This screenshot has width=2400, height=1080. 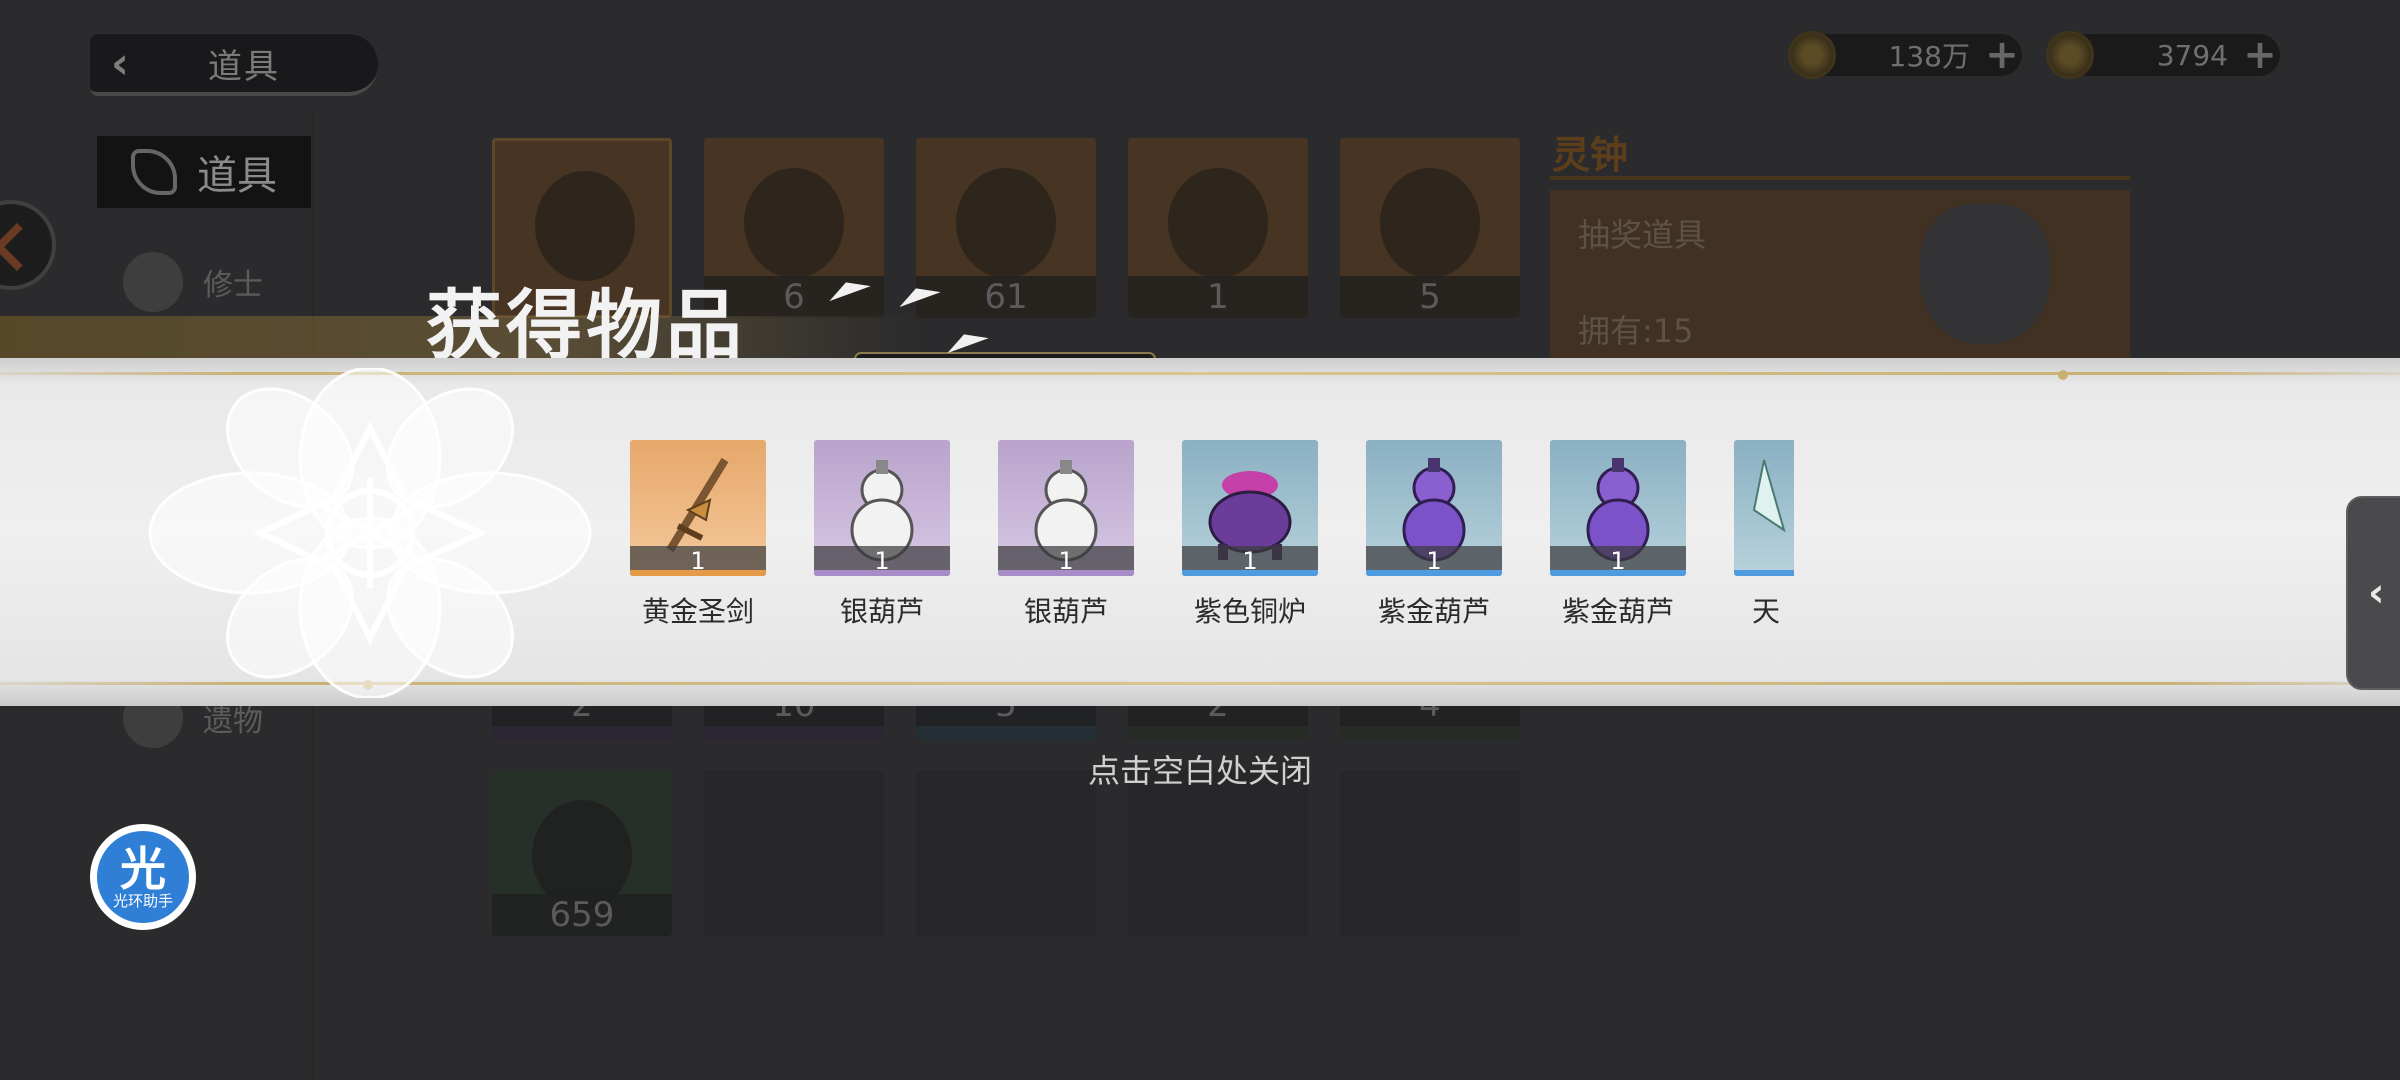 I want to click on assistant-floating-button: 光 光环助手, so click(x=143, y=877).